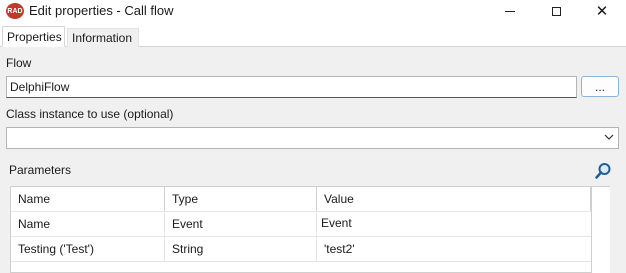  I want to click on column-header-type: Type, so click(241, 199).